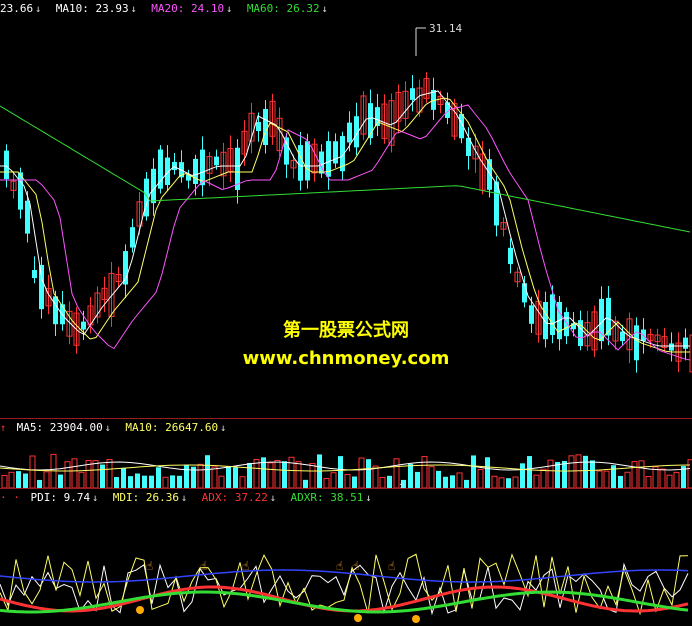  I want to click on volume-bars, so click(346, 470).